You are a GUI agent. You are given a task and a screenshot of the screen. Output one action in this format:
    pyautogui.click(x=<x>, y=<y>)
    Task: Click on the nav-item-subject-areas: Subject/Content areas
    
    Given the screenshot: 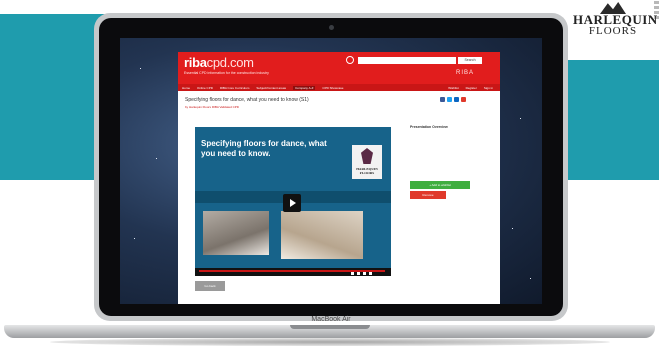 What is the action you would take?
    pyautogui.click(x=271, y=88)
    